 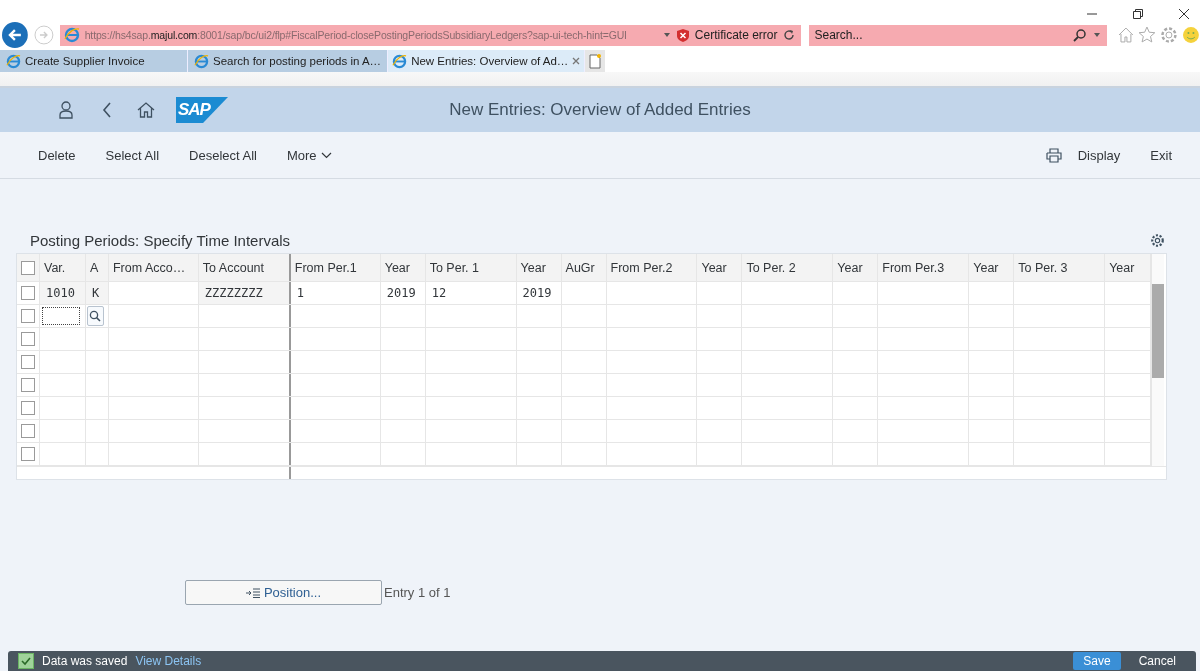 What do you see at coordinates (66, 110) in the screenshot?
I see `user-icon` at bounding box center [66, 110].